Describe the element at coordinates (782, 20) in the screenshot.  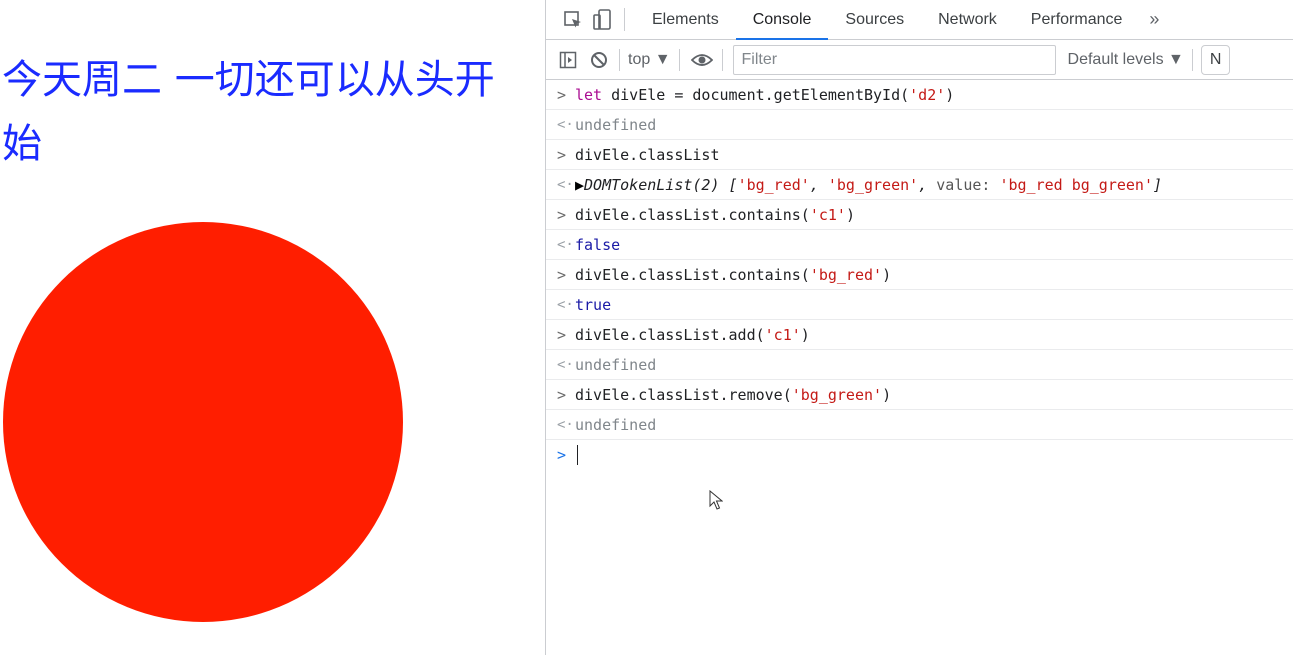
I see `tab-console: Console` at that location.